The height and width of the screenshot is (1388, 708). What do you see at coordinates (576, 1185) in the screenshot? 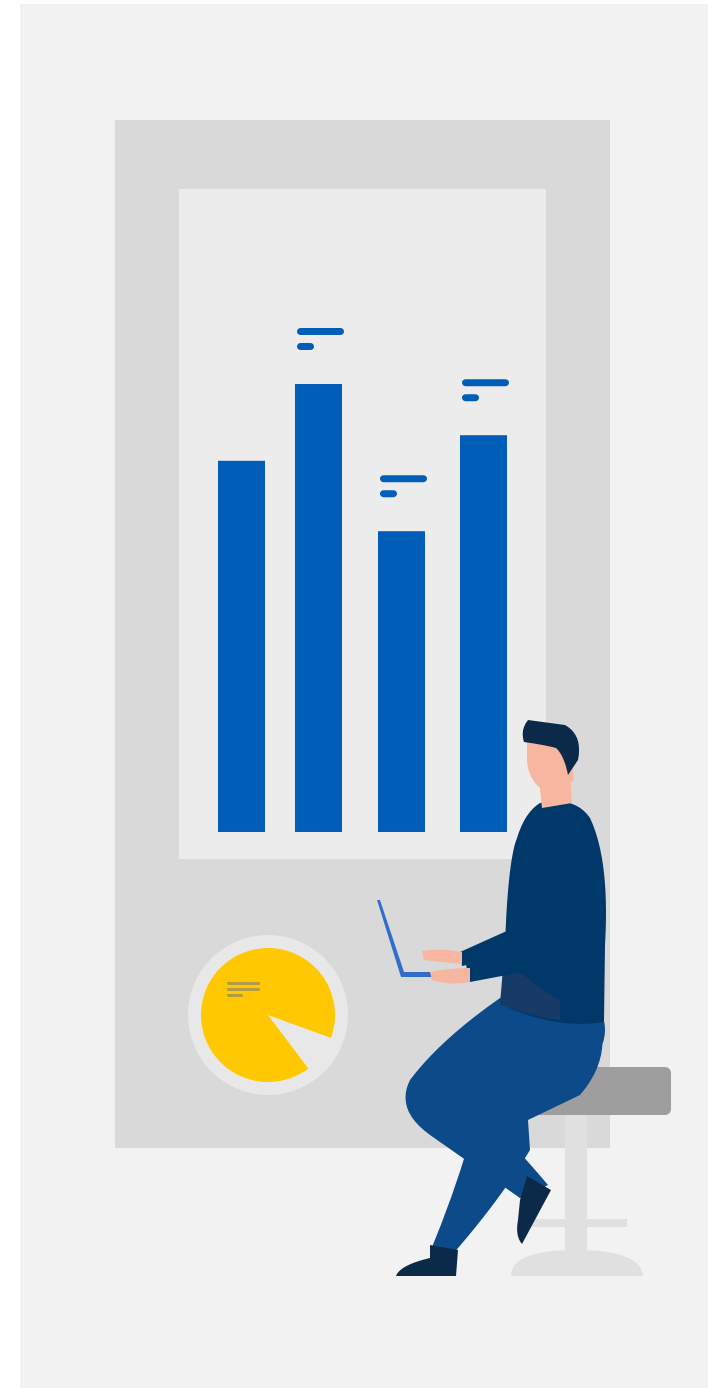
I see `stool-leg` at bounding box center [576, 1185].